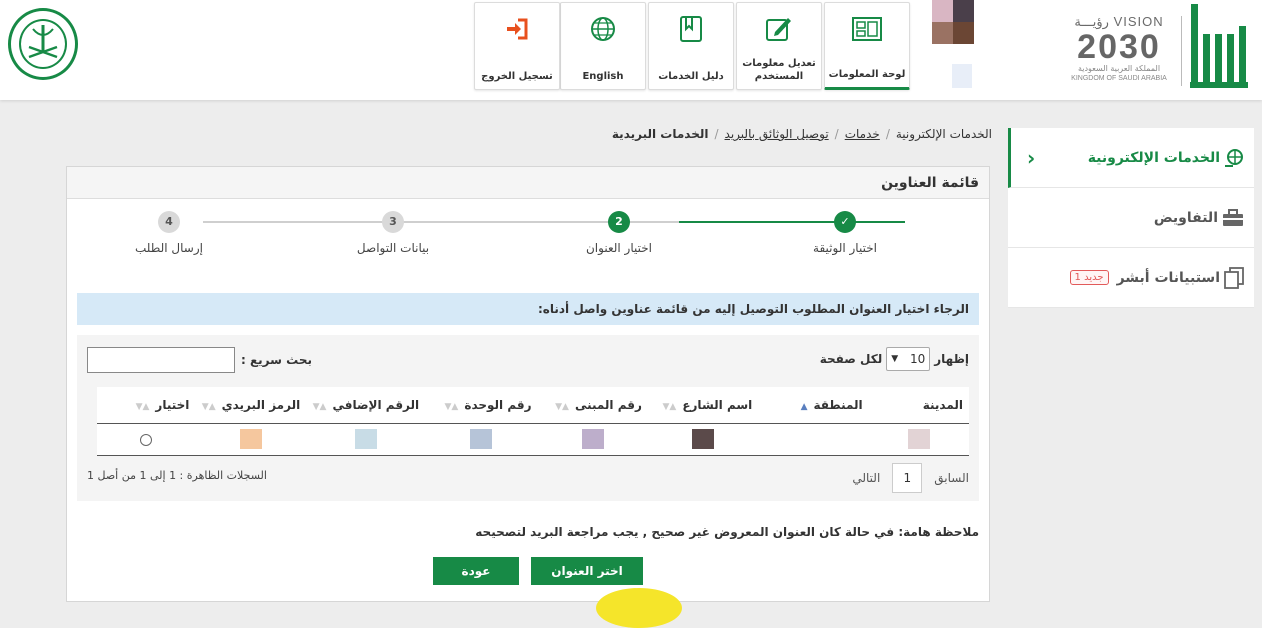 The height and width of the screenshot is (628, 1262). I want to click on step-label: اختيار العنوان, so click(618, 248).